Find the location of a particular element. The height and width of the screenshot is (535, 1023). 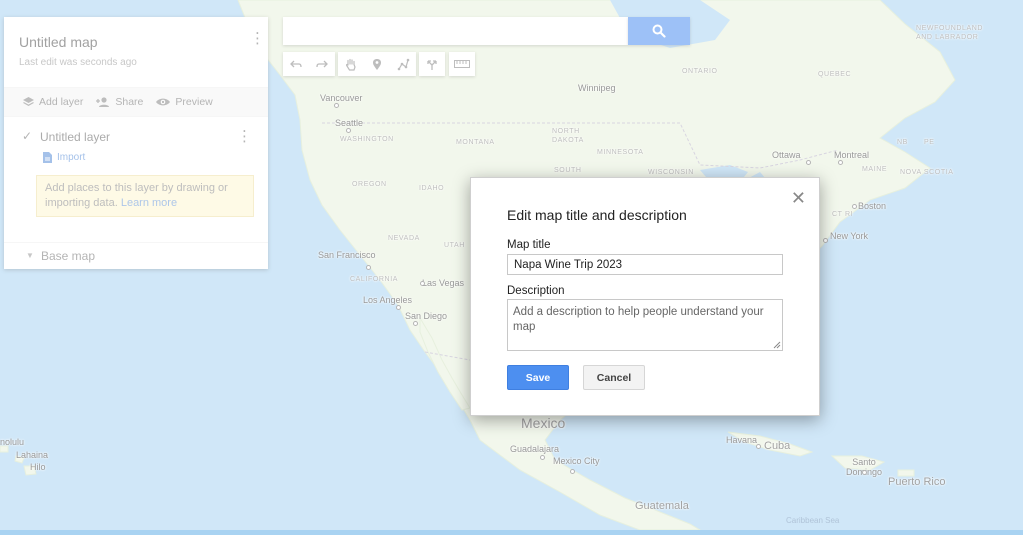

map-title-label: Map title is located at coordinates (529, 245).